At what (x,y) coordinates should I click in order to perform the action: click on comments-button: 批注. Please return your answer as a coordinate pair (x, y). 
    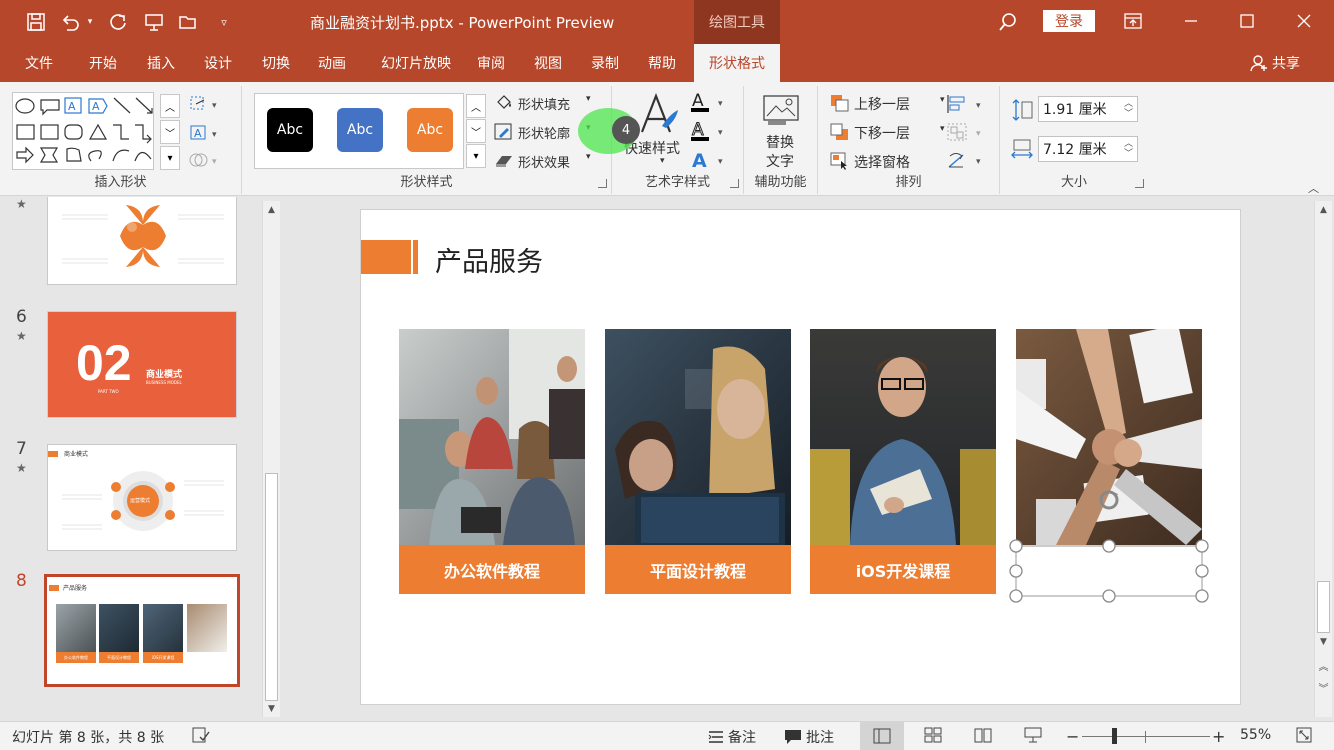
    Looking at the image, I should click on (809, 737).